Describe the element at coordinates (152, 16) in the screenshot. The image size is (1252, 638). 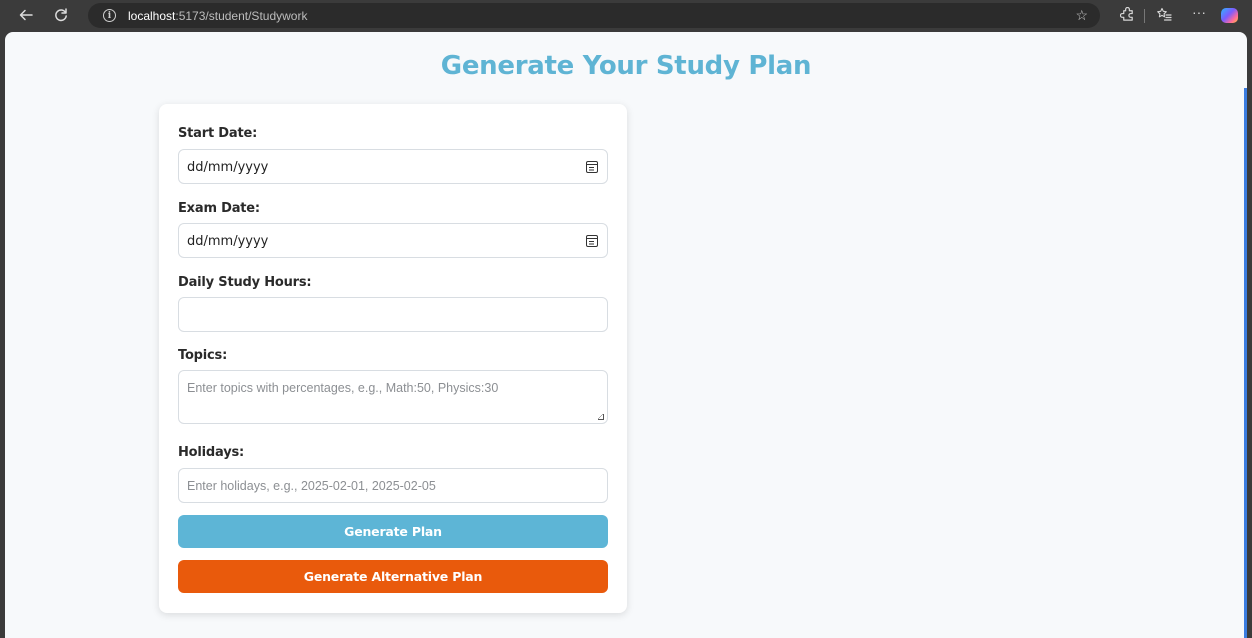
I see `url-host: localhost` at that location.